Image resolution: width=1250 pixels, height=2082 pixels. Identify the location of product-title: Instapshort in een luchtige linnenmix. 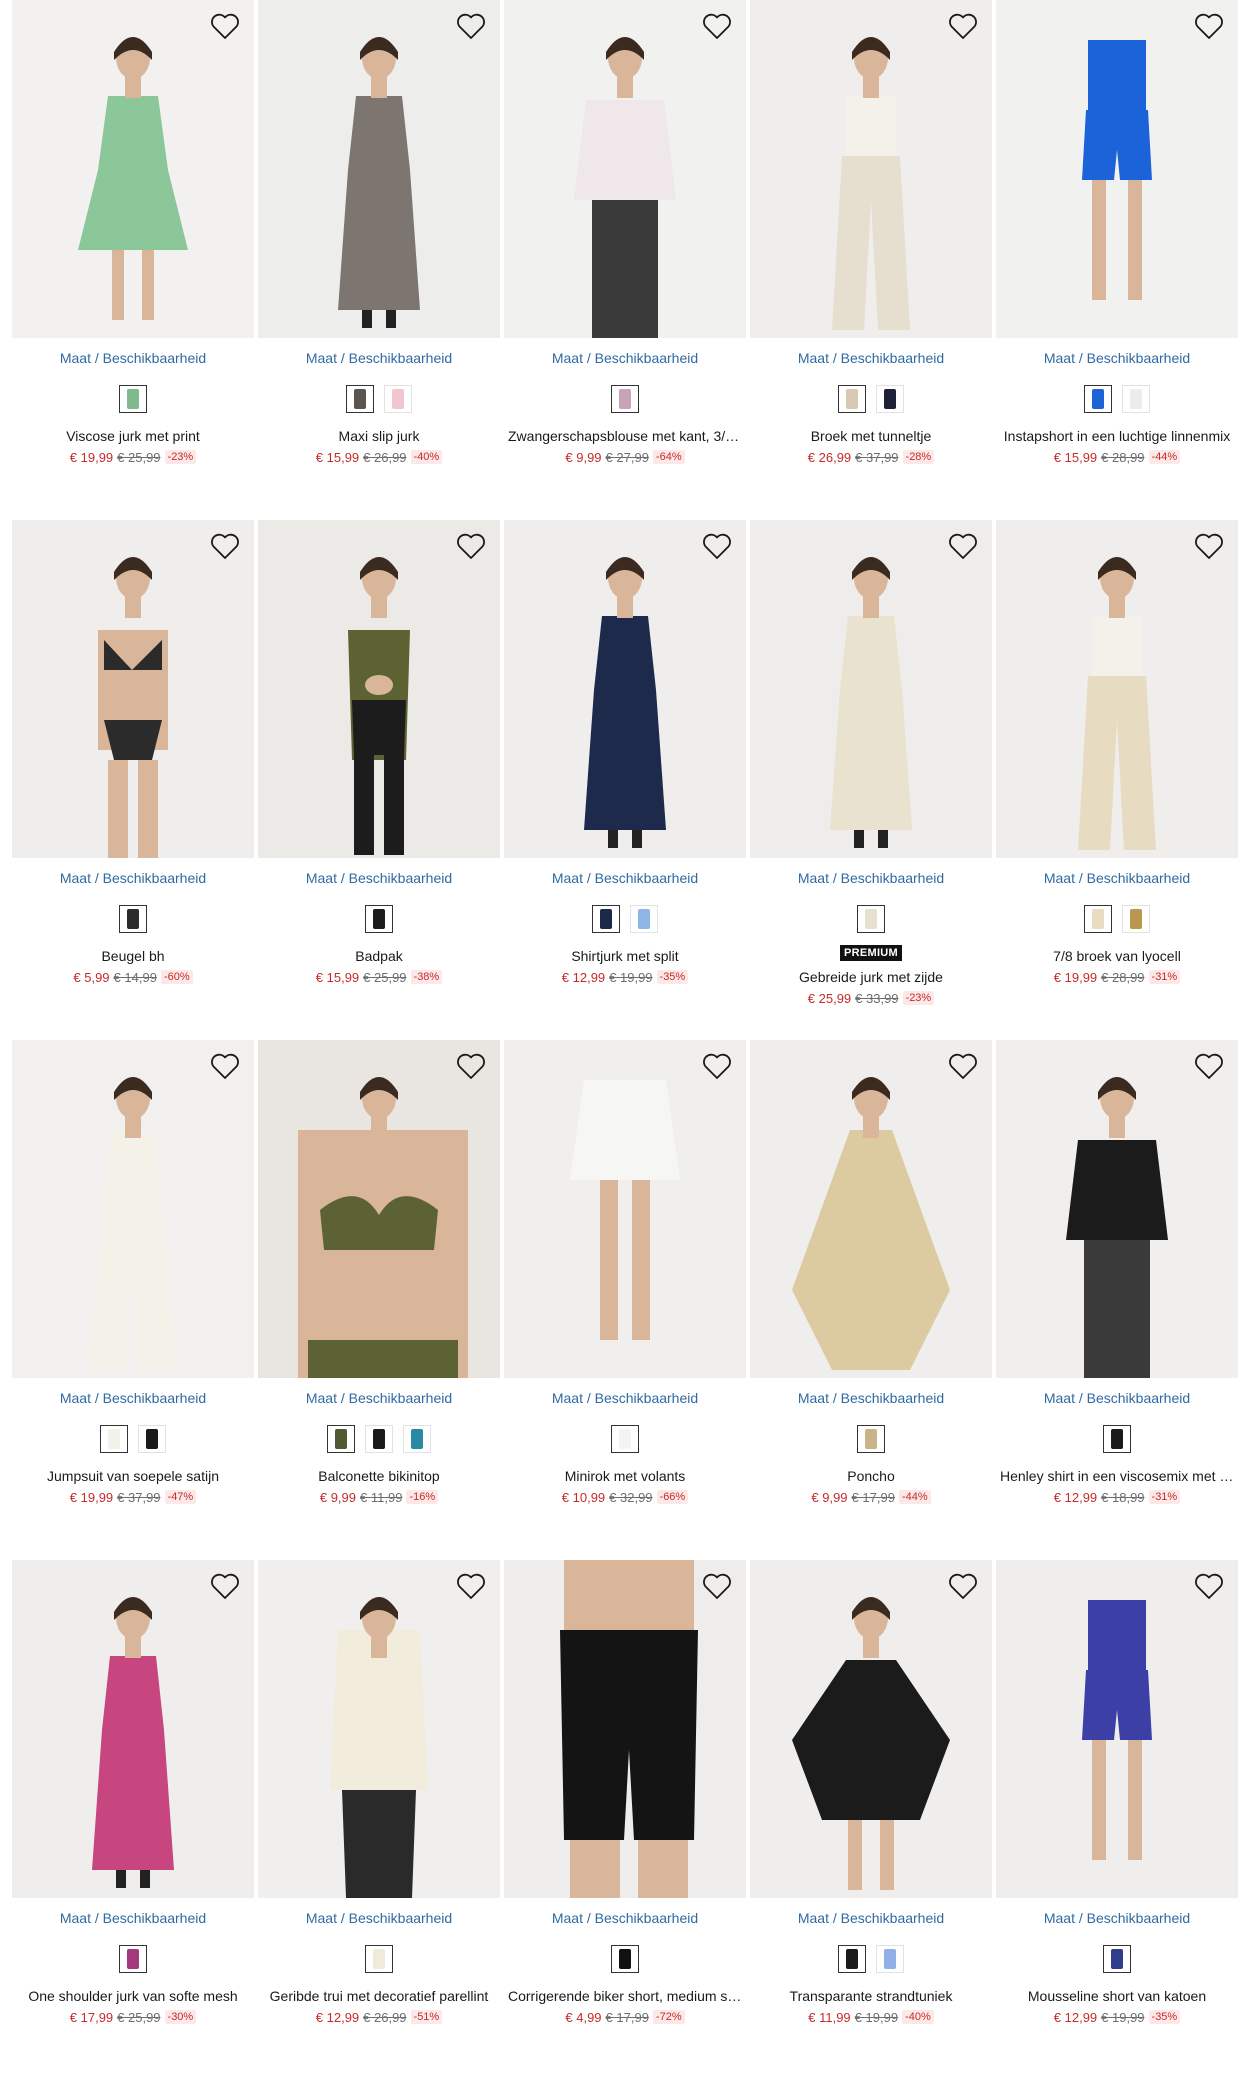
(1117, 436).